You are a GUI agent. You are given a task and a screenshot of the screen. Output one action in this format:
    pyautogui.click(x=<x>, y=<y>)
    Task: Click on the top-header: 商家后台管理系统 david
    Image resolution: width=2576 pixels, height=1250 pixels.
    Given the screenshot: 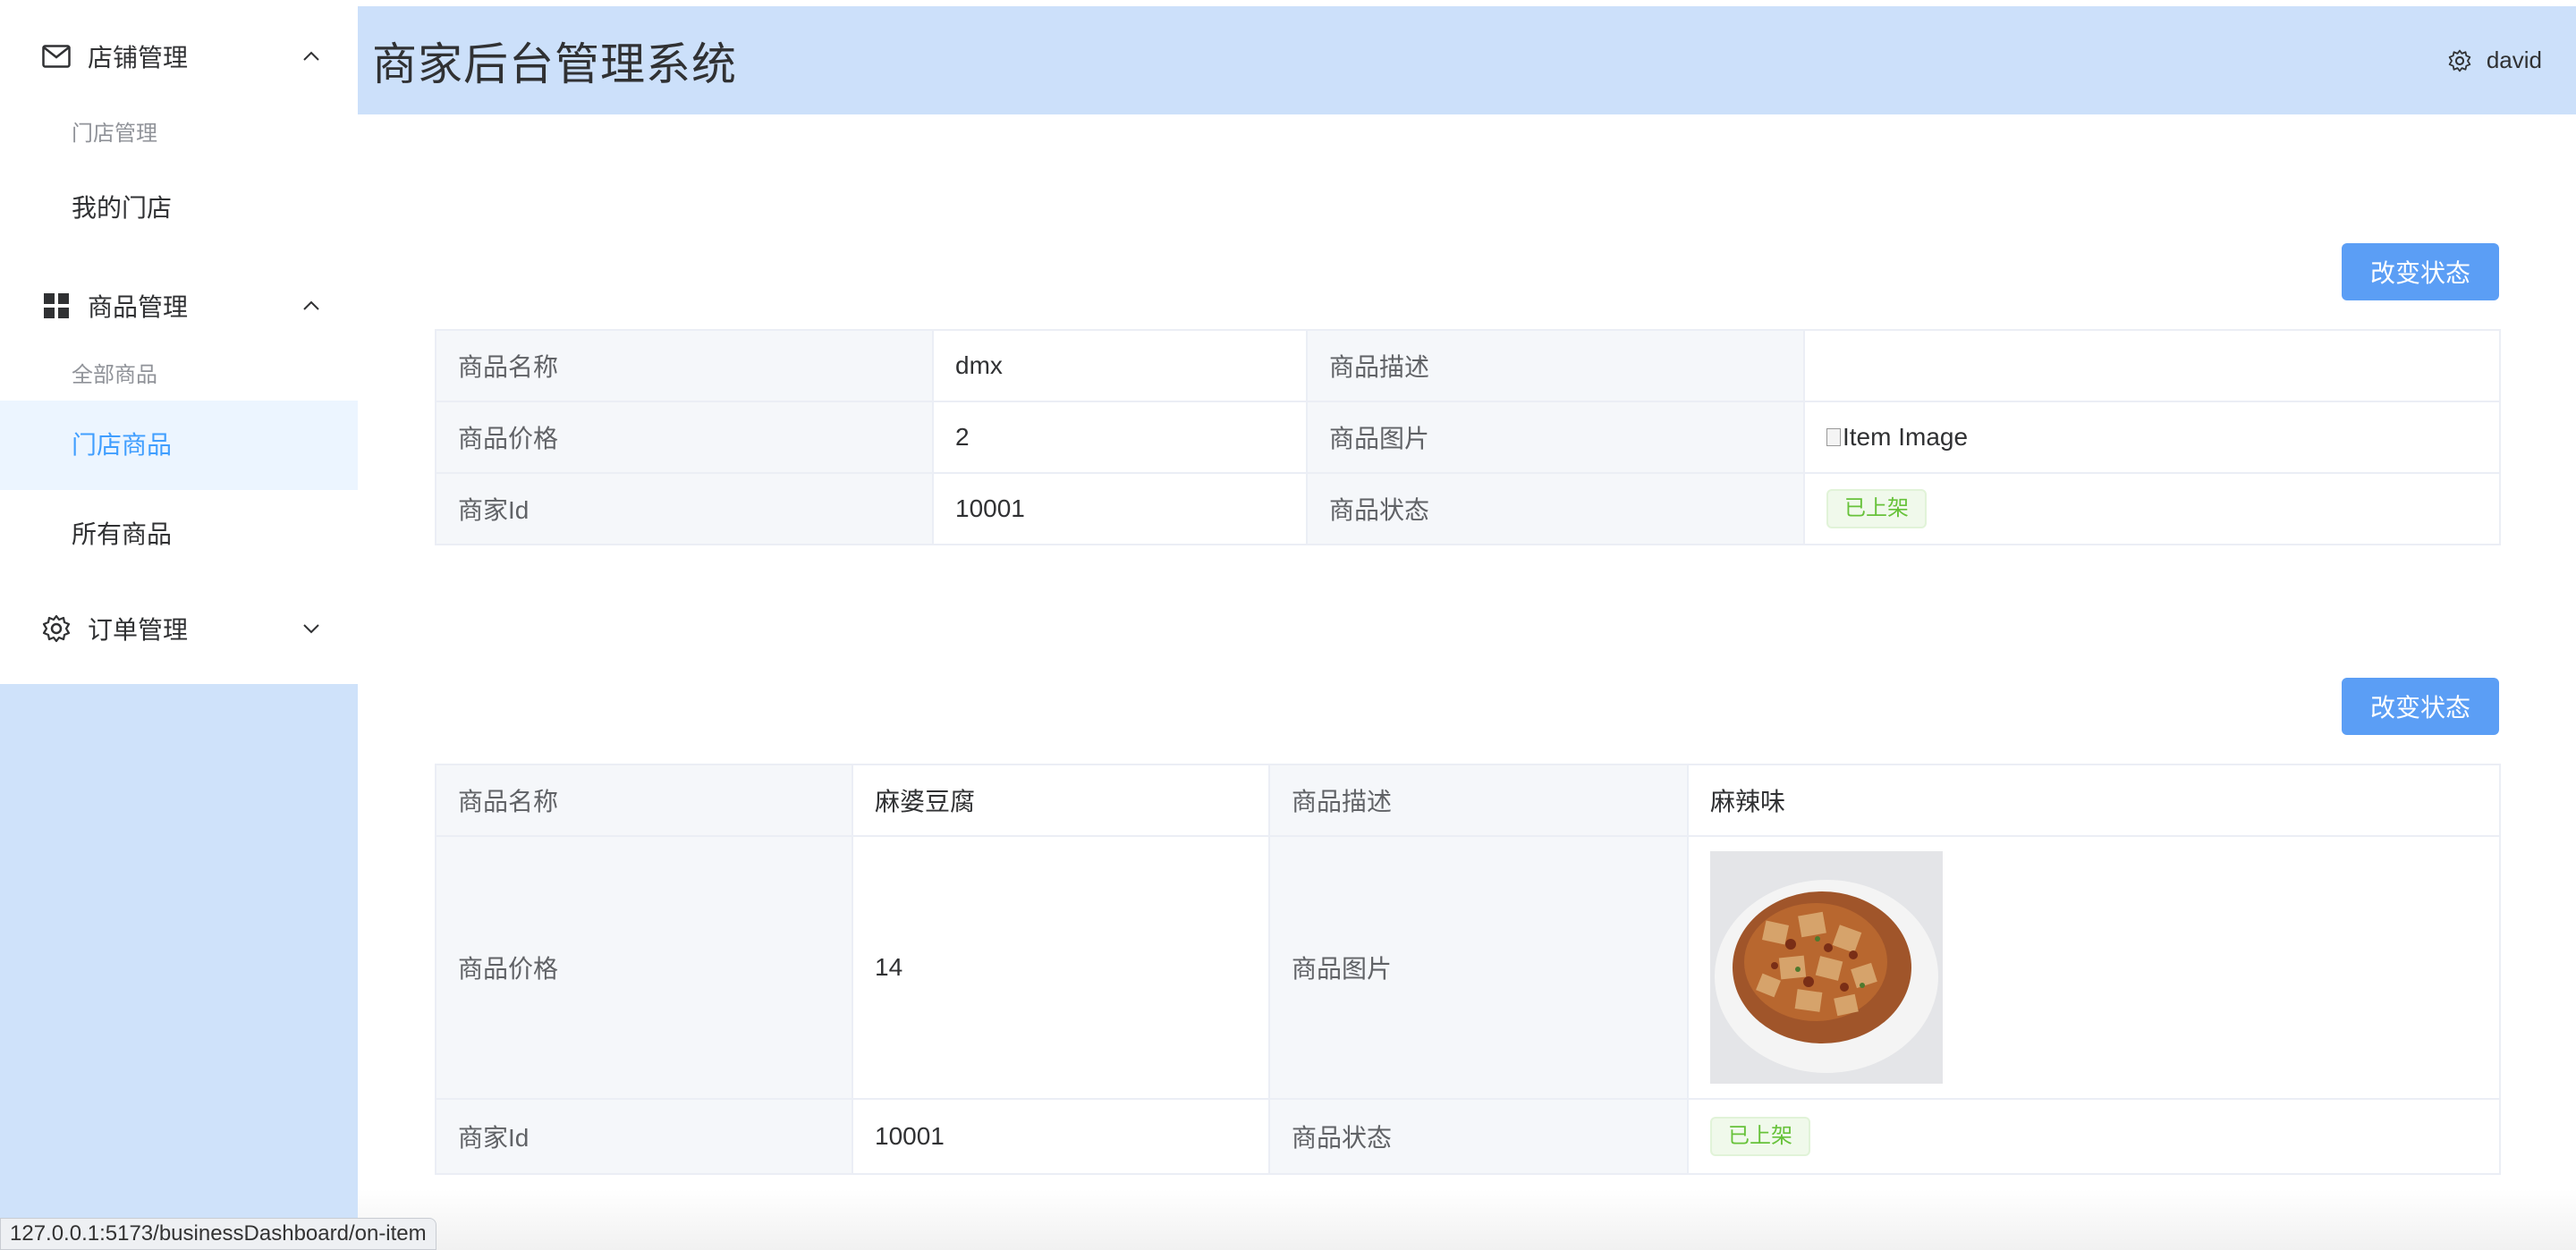 What is the action you would take?
    pyautogui.click(x=1467, y=60)
    